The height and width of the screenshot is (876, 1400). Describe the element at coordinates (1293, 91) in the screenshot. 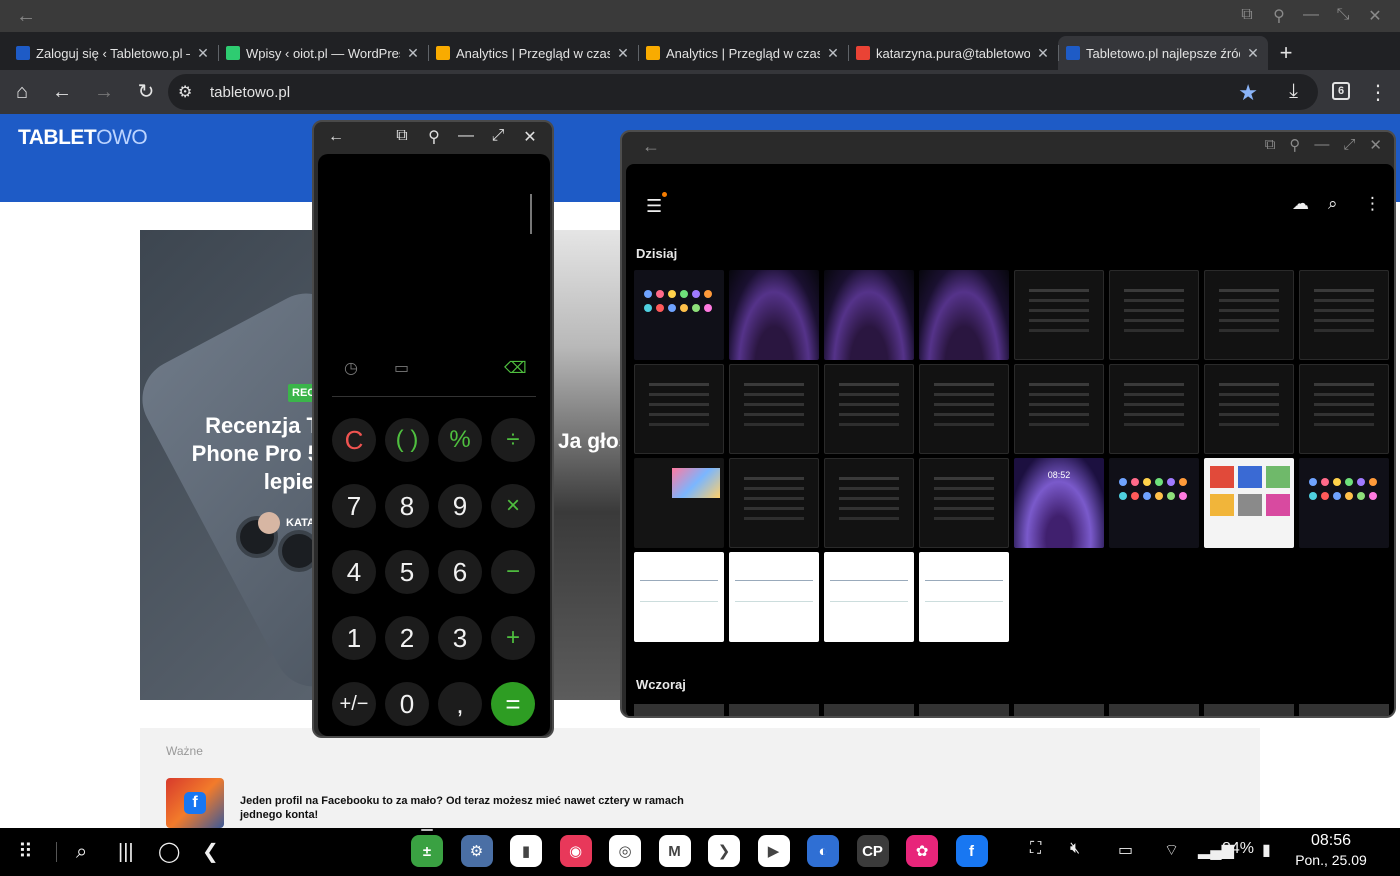

I see `download-icon: ⤓` at that location.